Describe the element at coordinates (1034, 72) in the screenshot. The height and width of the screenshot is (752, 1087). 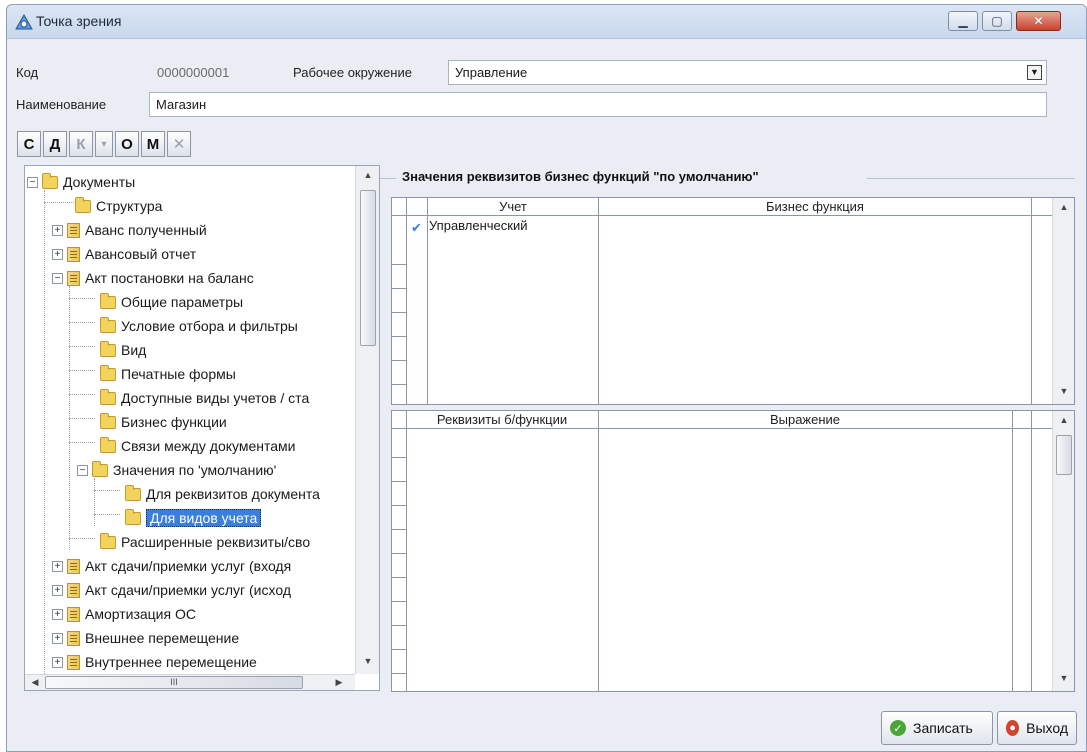
I see `env-dropdown-button: ▼` at that location.